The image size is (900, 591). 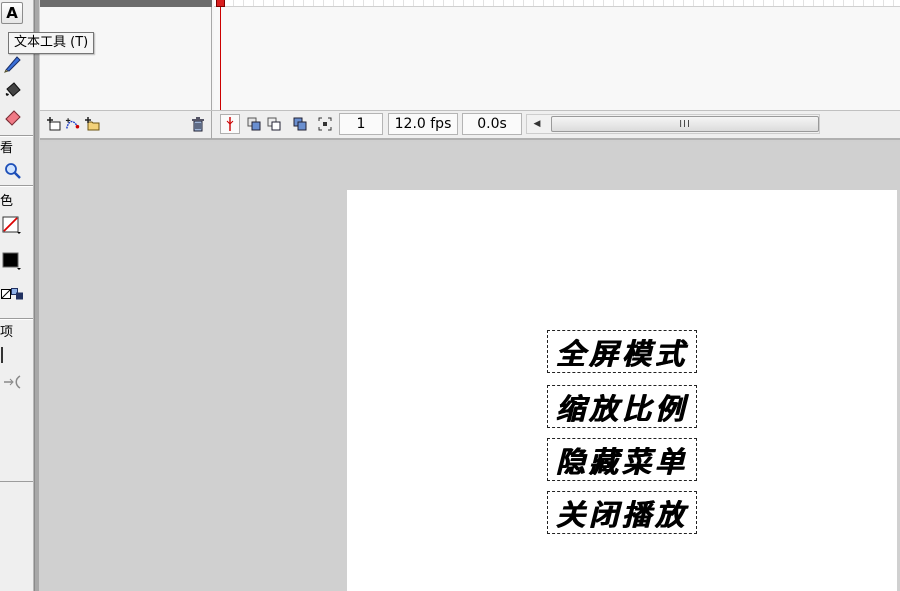 I want to click on pencil-icon, so click(x=13, y=63).